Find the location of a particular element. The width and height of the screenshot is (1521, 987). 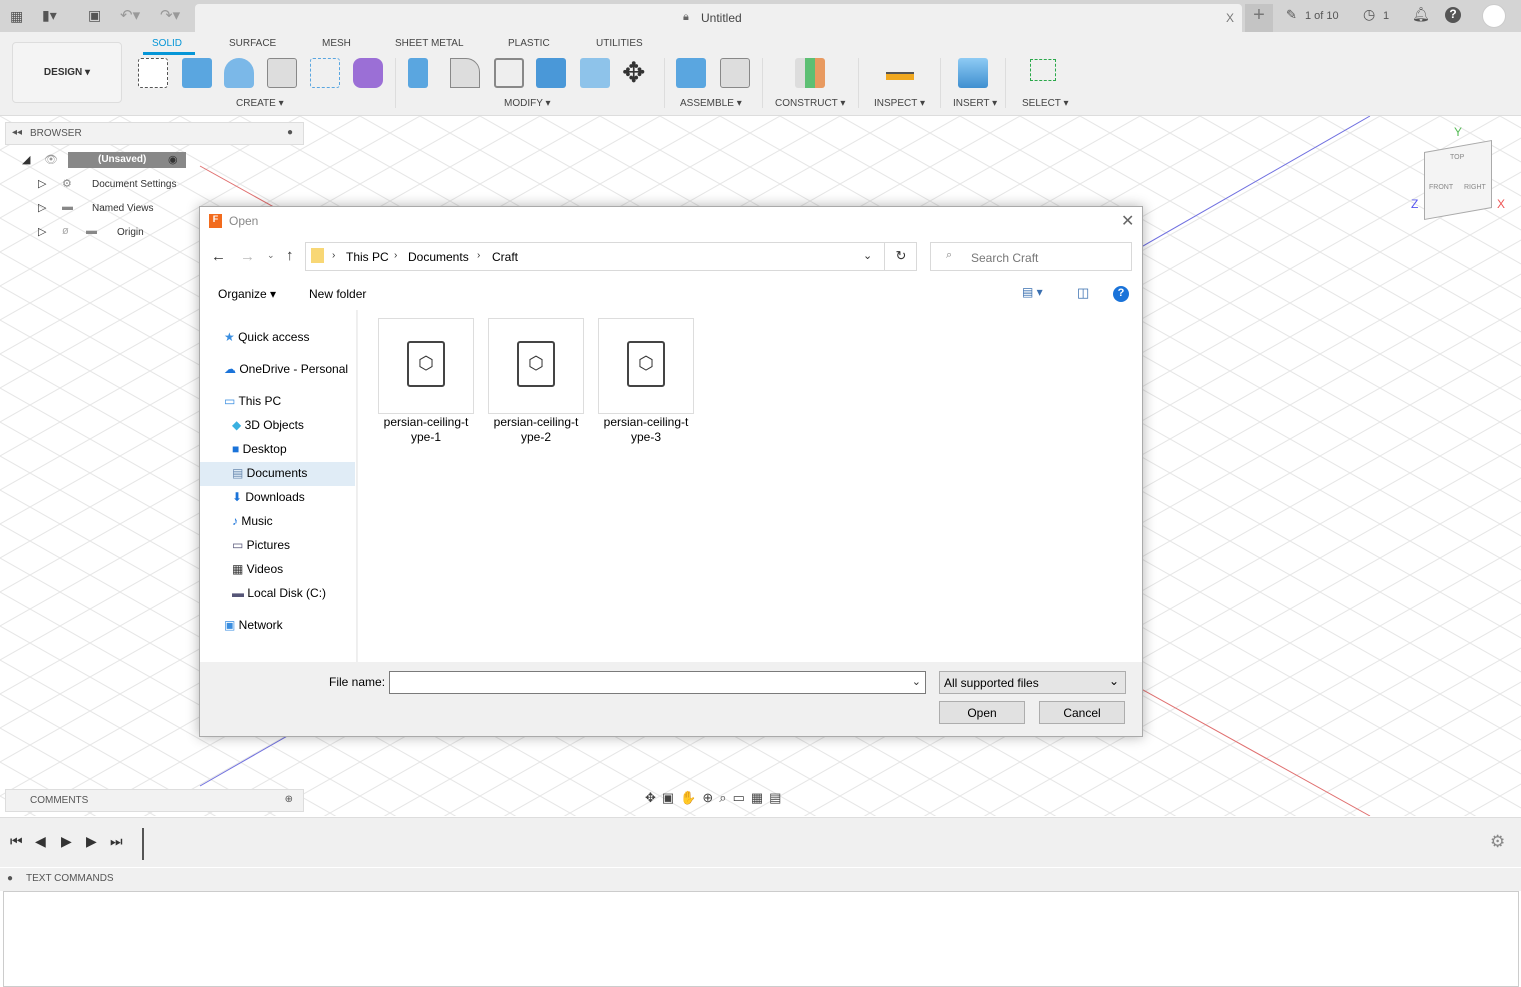

address-bar: › This PC › Documents › Craft ⌄ ↻ is located at coordinates (611, 256).